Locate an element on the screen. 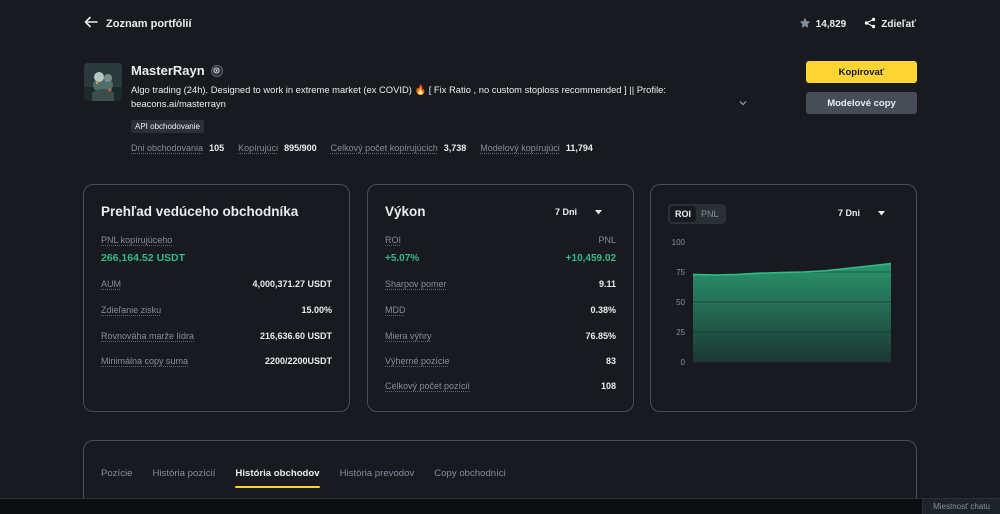  y-tick-label: 50 is located at coordinates (680, 302).